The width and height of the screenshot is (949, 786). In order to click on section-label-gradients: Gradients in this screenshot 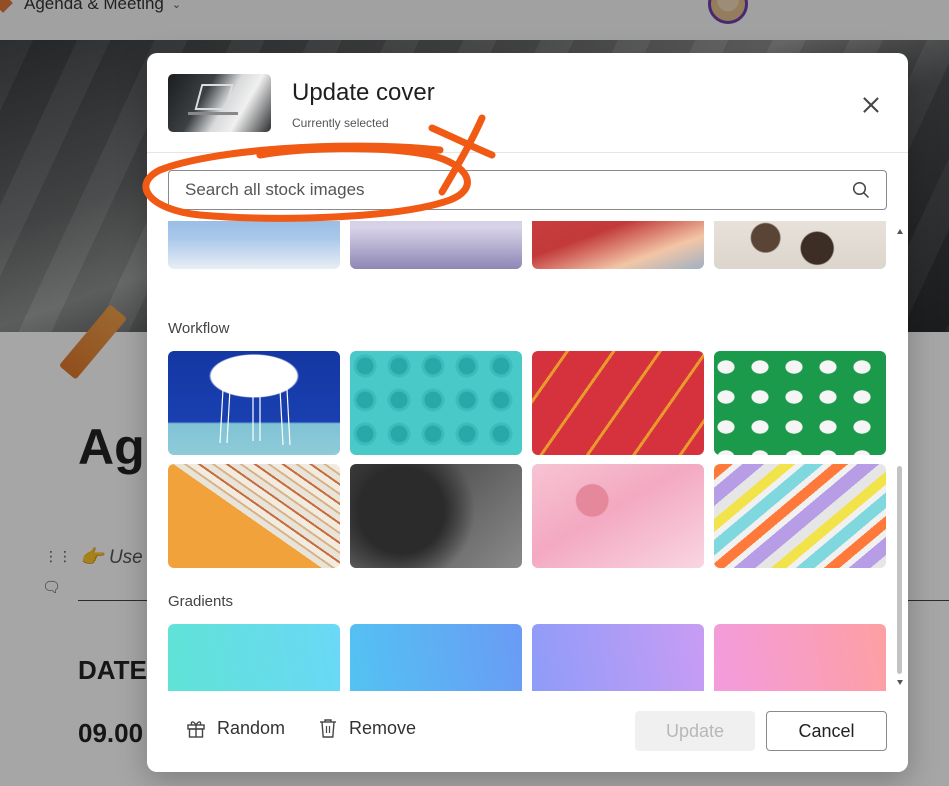, I will do `click(201, 601)`.